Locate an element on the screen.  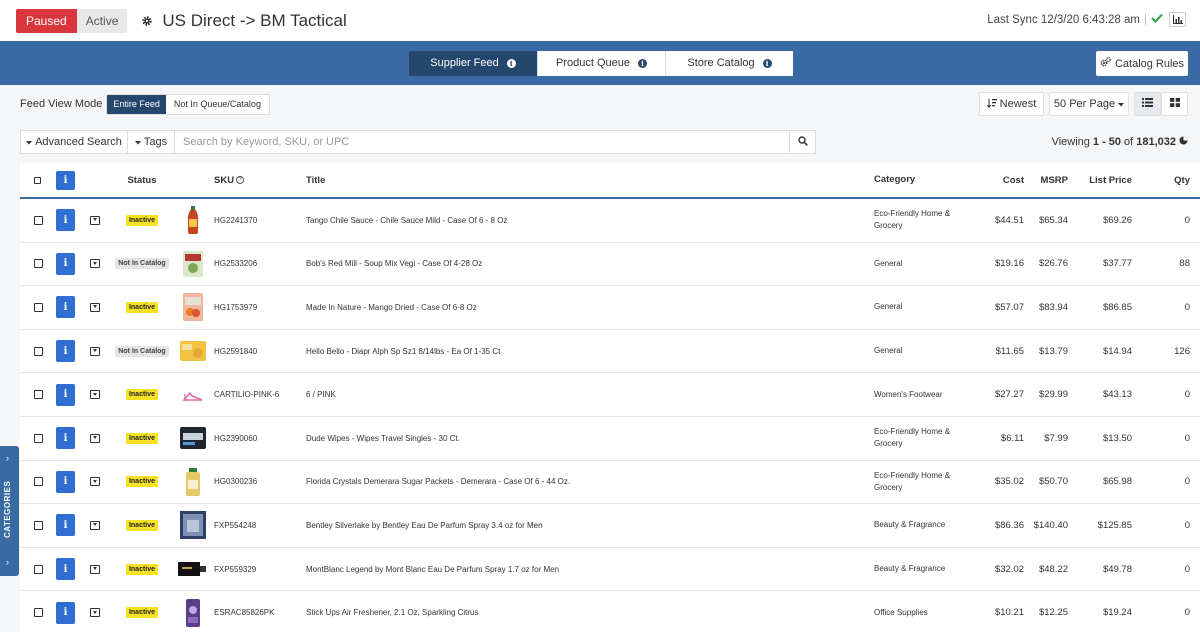
qty-header: Qty is located at coordinates (1182, 180).